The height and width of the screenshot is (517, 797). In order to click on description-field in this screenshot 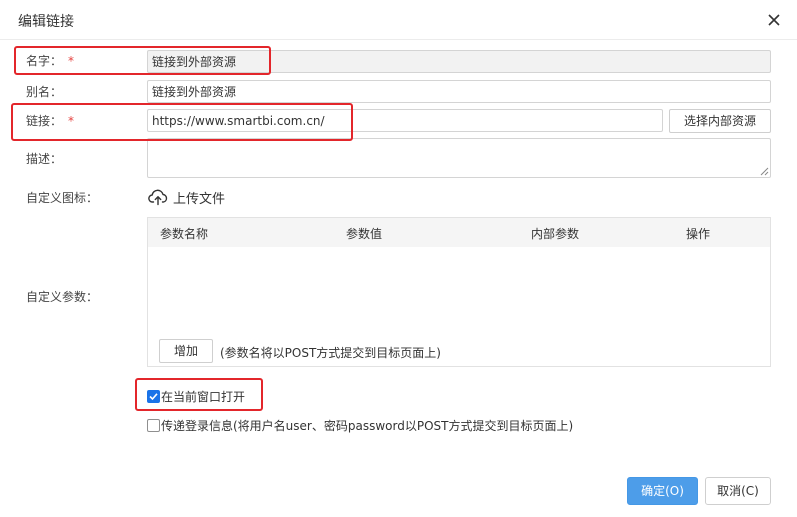, I will do `click(459, 158)`.